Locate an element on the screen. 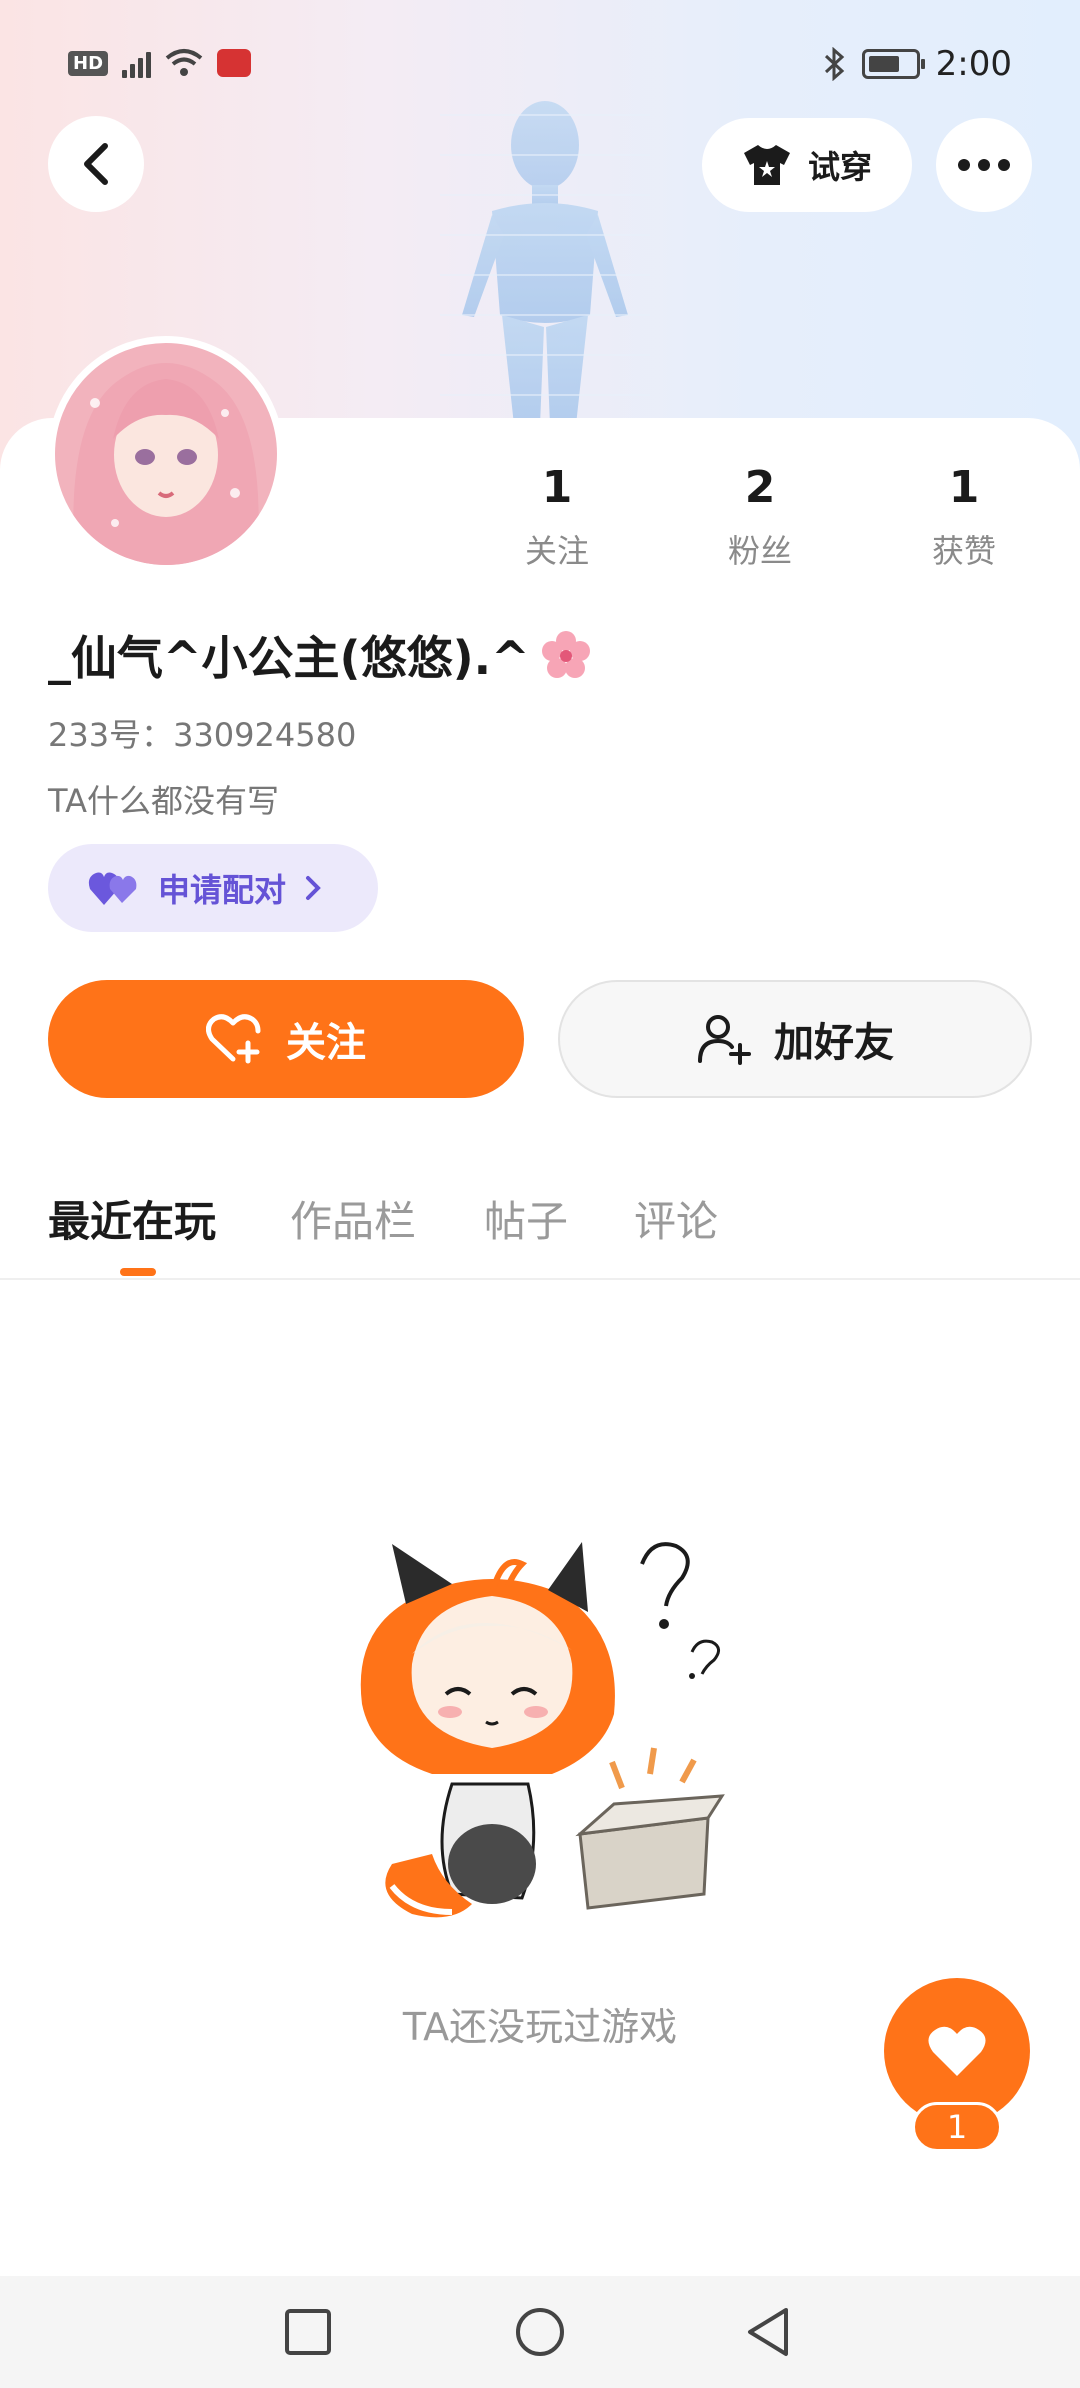 This screenshot has height=2388, width=1080. double-heart-icon is located at coordinates (112, 888).